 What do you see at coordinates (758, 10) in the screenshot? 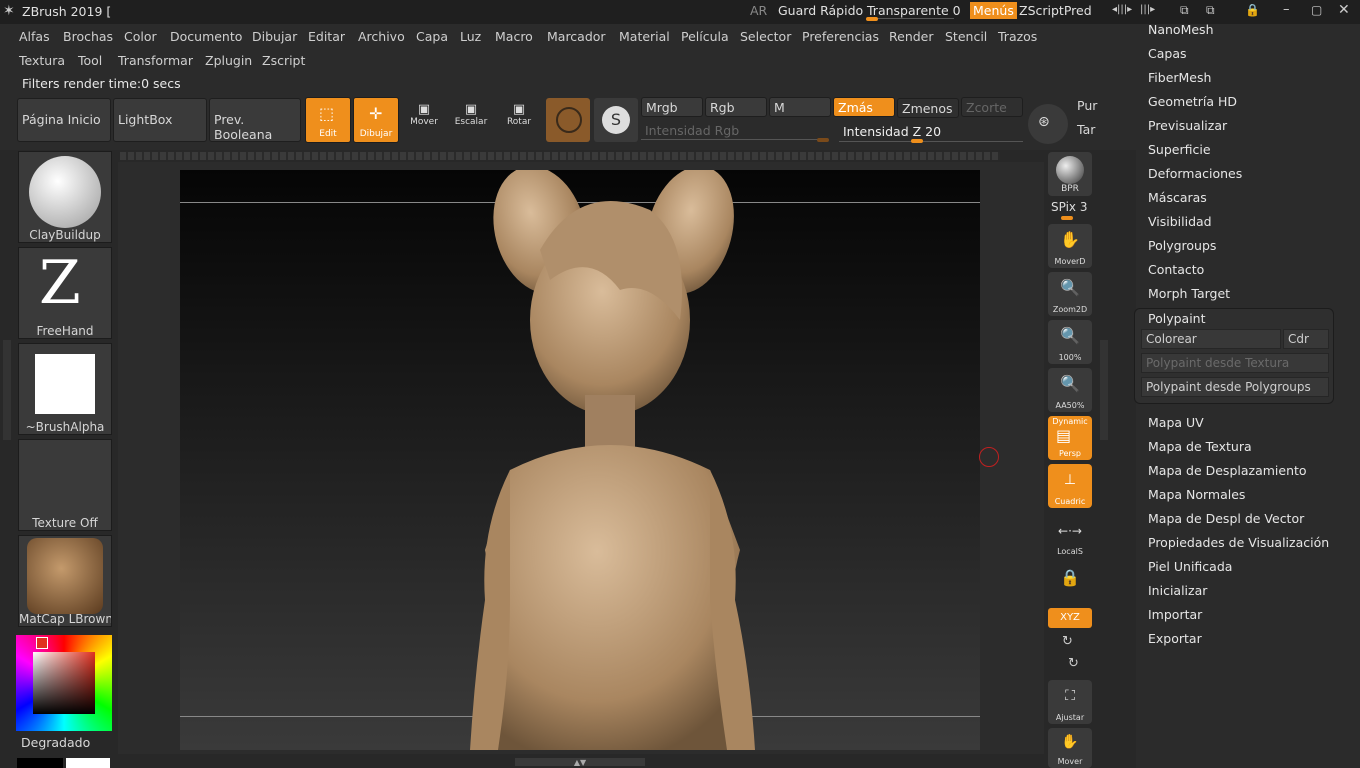
I see `ar-button: AR` at bounding box center [758, 10].